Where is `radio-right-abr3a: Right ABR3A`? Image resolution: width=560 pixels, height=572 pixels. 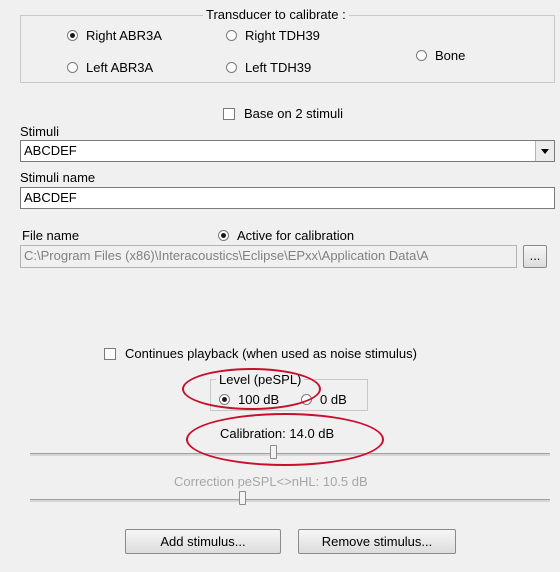 radio-right-abr3a: Right ABR3A is located at coordinates (114, 35).